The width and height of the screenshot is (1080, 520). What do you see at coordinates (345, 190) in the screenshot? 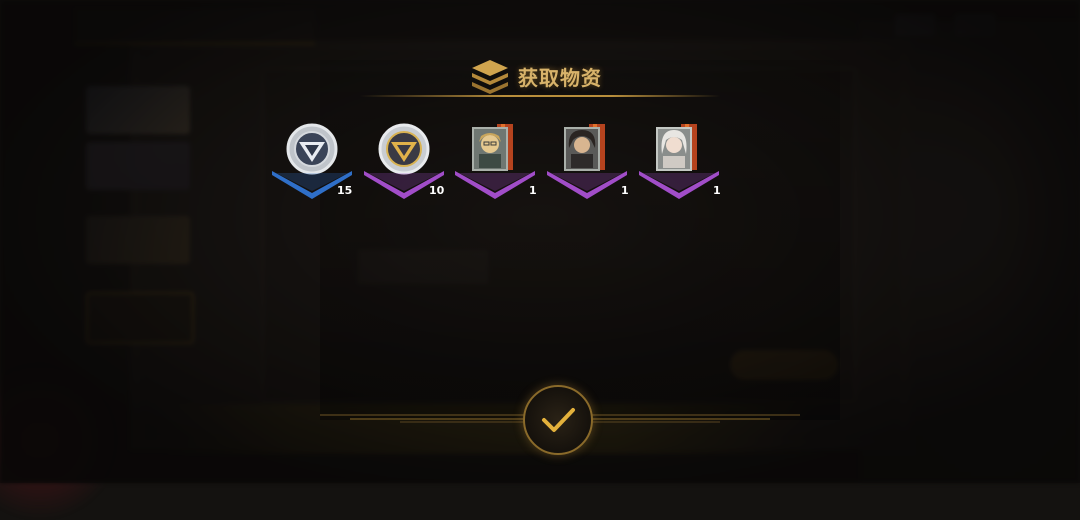
I see `reward-quantity: 15` at bounding box center [345, 190].